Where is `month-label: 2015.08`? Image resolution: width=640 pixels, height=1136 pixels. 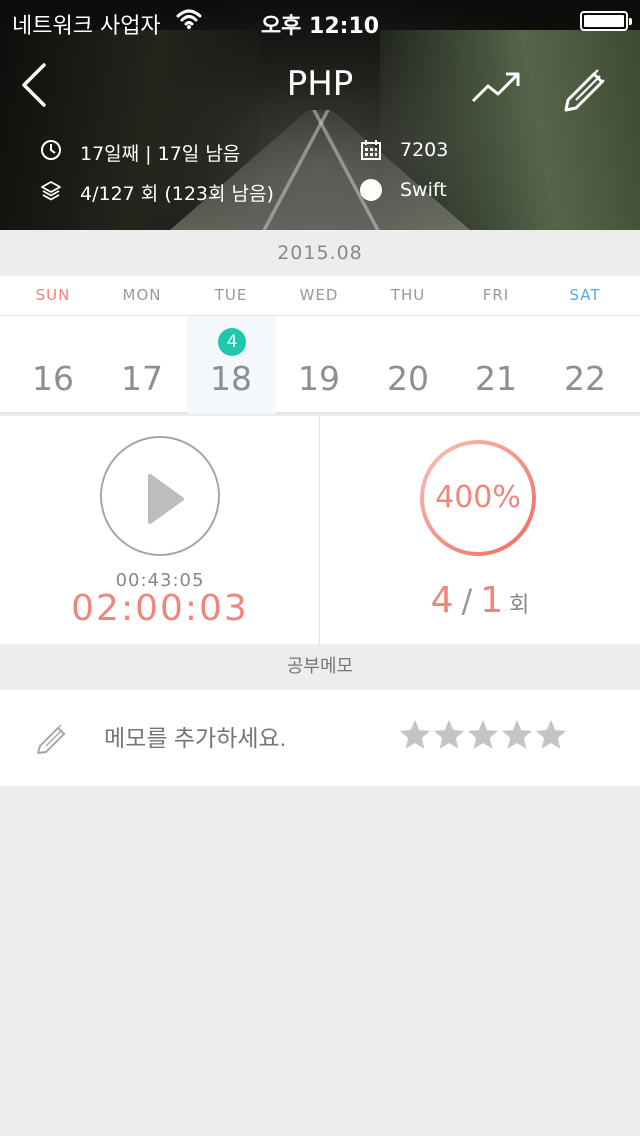 month-label: 2015.08 is located at coordinates (320, 253).